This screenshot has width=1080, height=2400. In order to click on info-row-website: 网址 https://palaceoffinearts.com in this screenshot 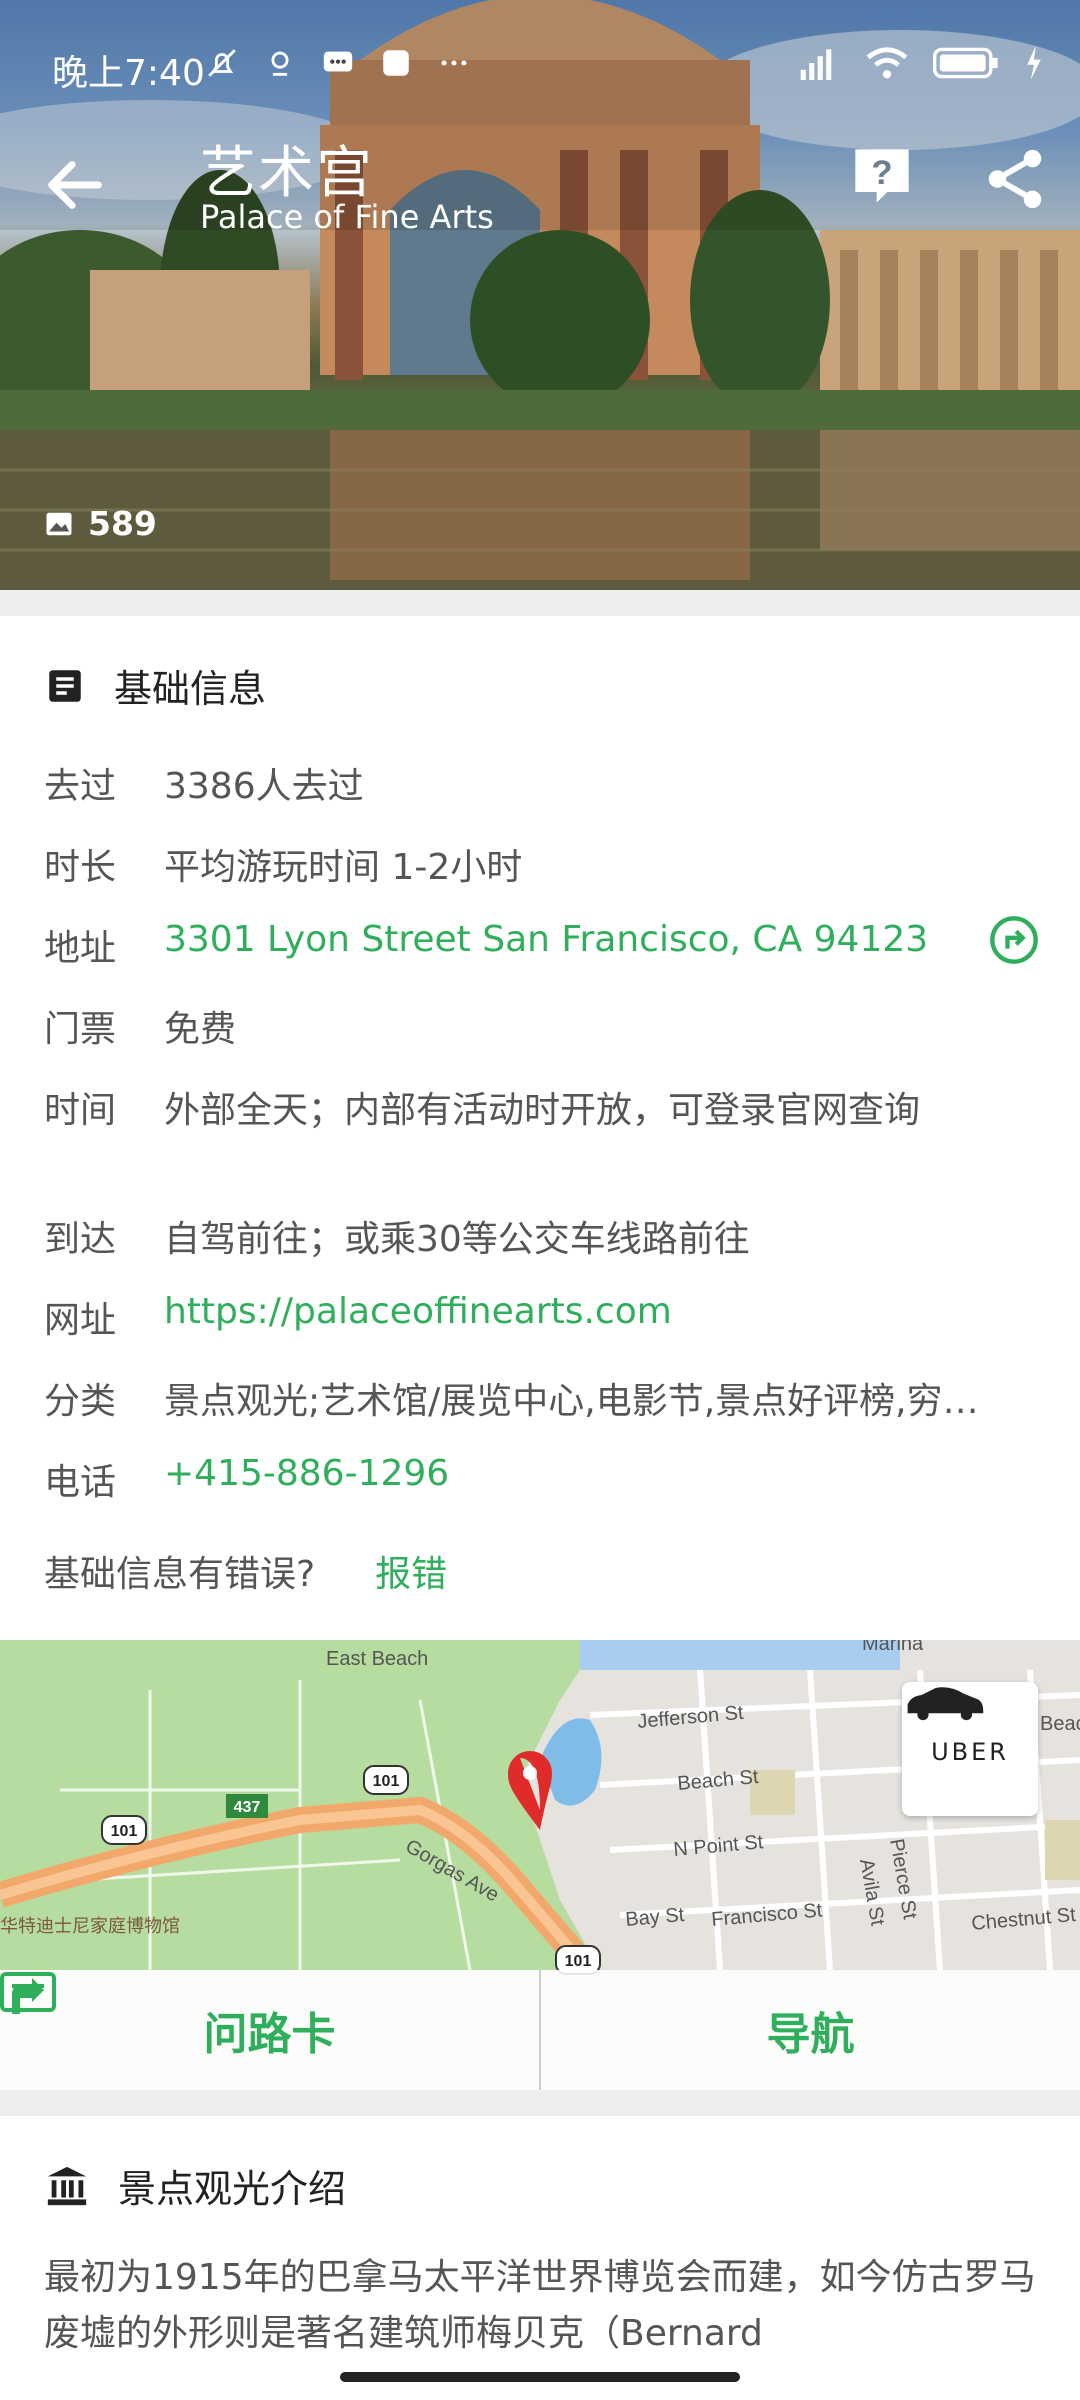, I will do `click(544, 1317)`.